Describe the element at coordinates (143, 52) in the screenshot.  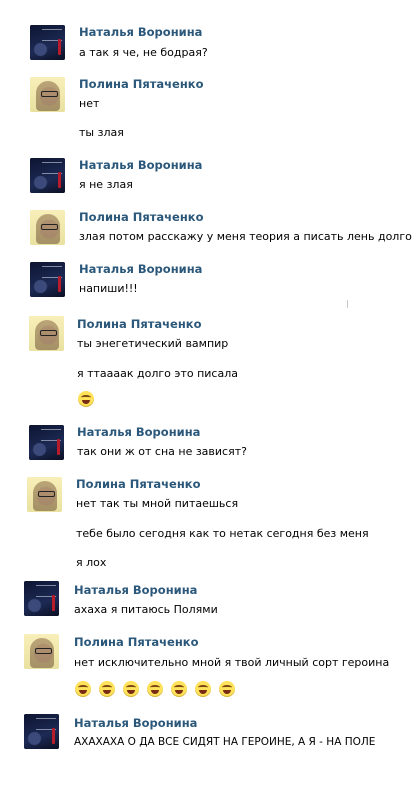
I see `message-text: а так я че, не бодрая?` at that location.